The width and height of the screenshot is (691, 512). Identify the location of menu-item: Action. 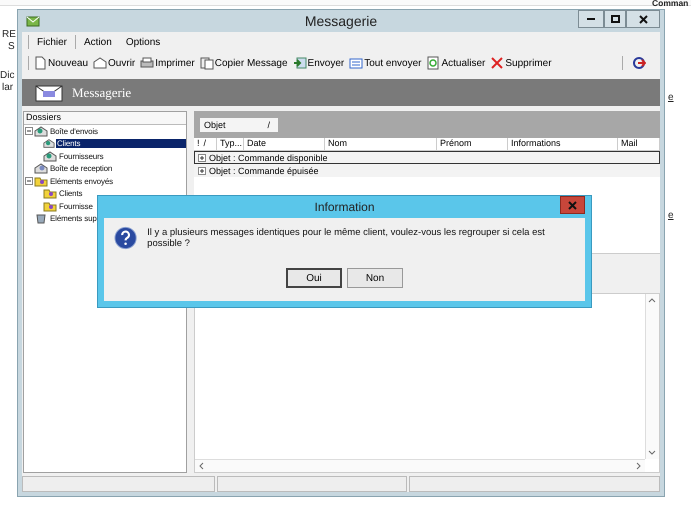
(98, 42).